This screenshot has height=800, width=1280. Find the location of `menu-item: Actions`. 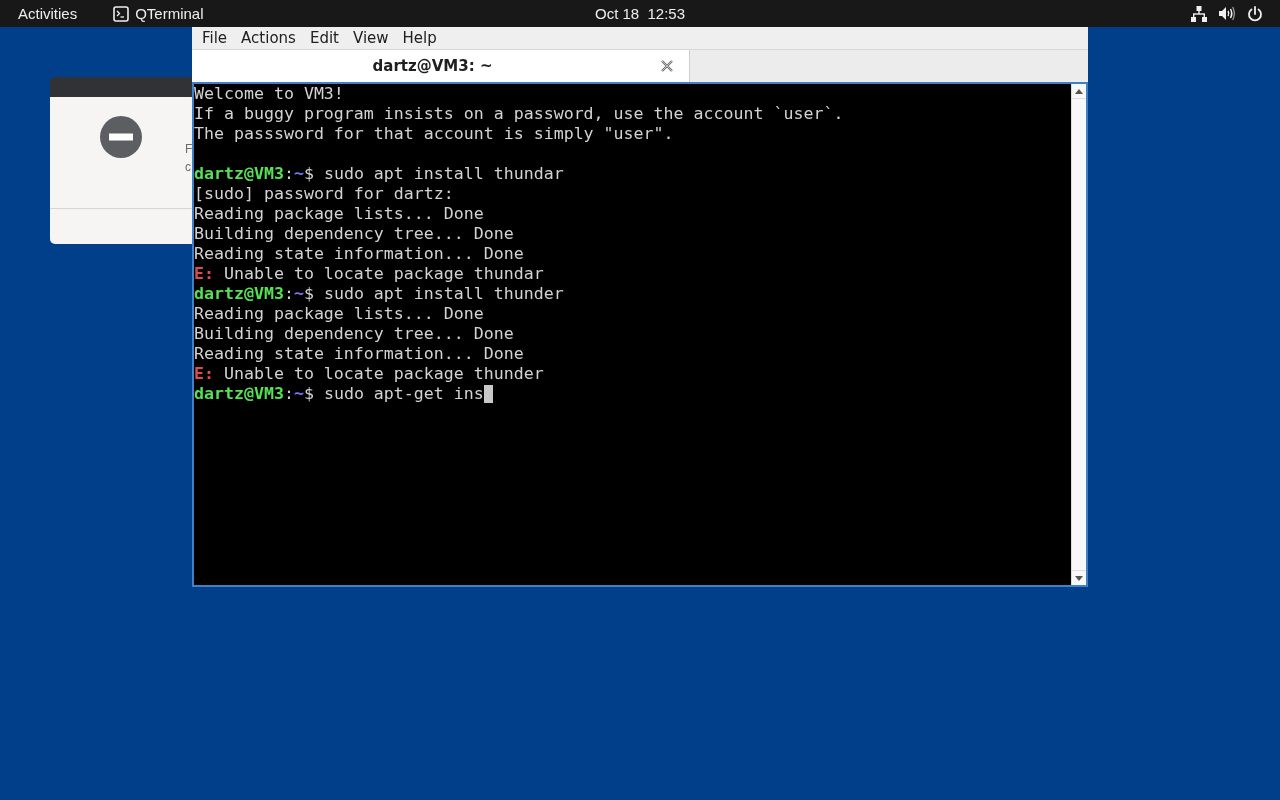

menu-item: Actions is located at coordinates (268, 38).